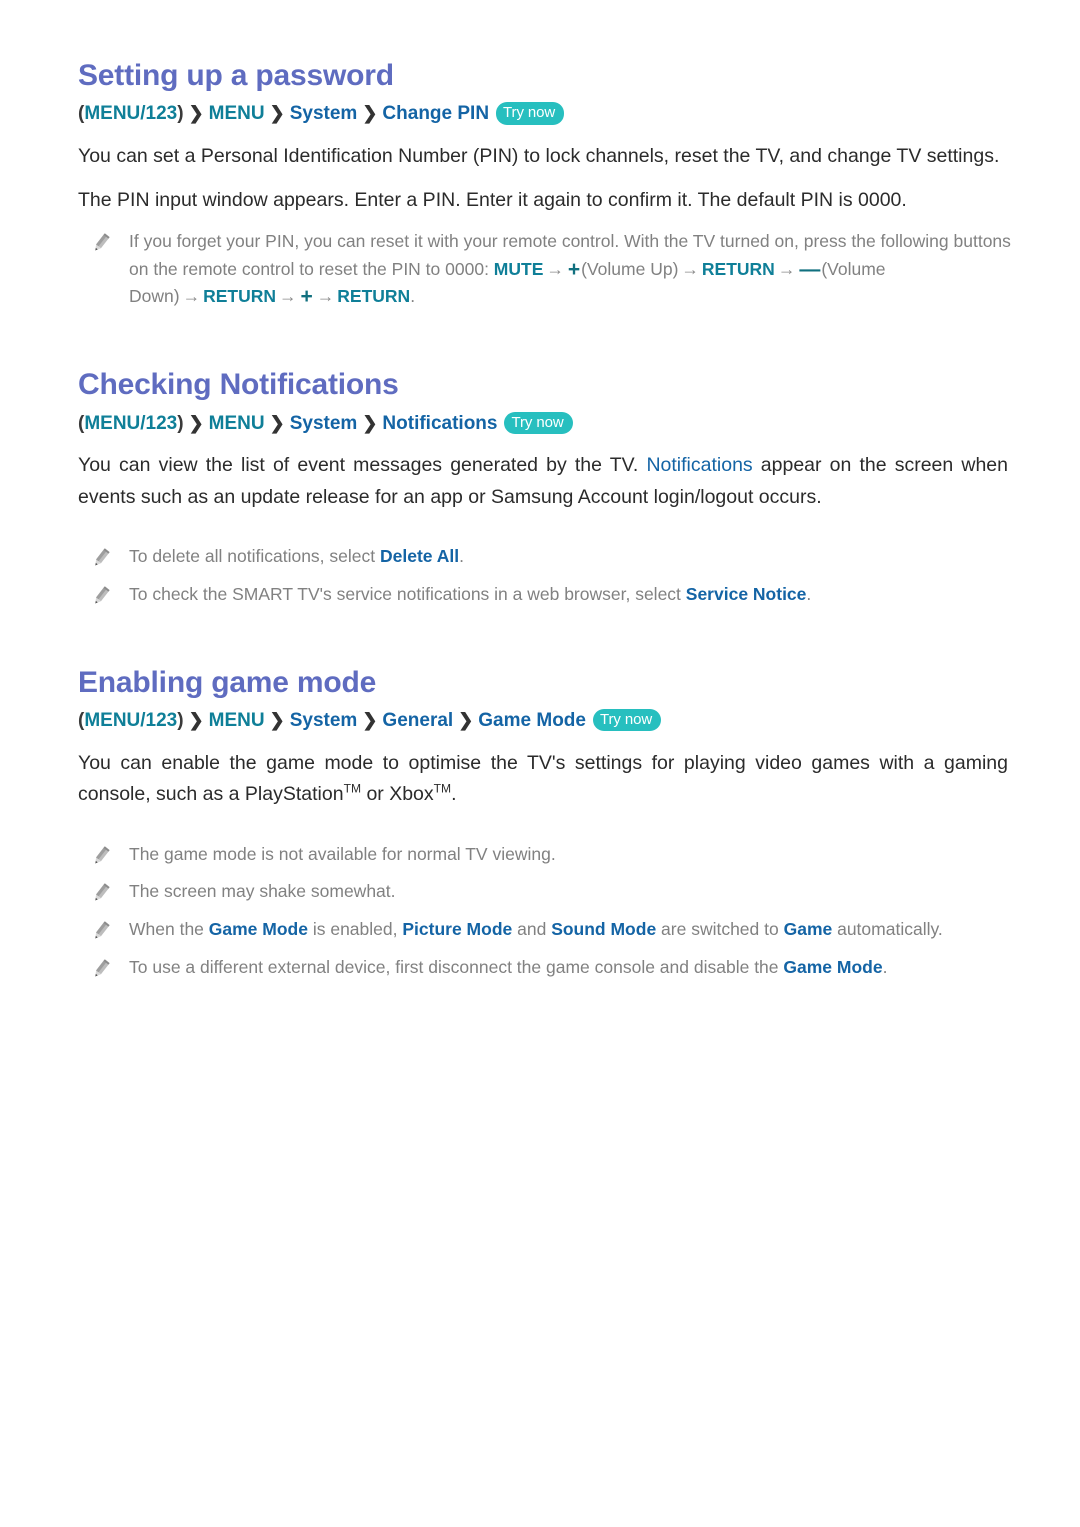 The height and width of the screenshot is (1527, 1080). Describe the element at coordinates (604, 929) in the screenshot. I see `keyword-sound-mode: Sound Mode` at that location.